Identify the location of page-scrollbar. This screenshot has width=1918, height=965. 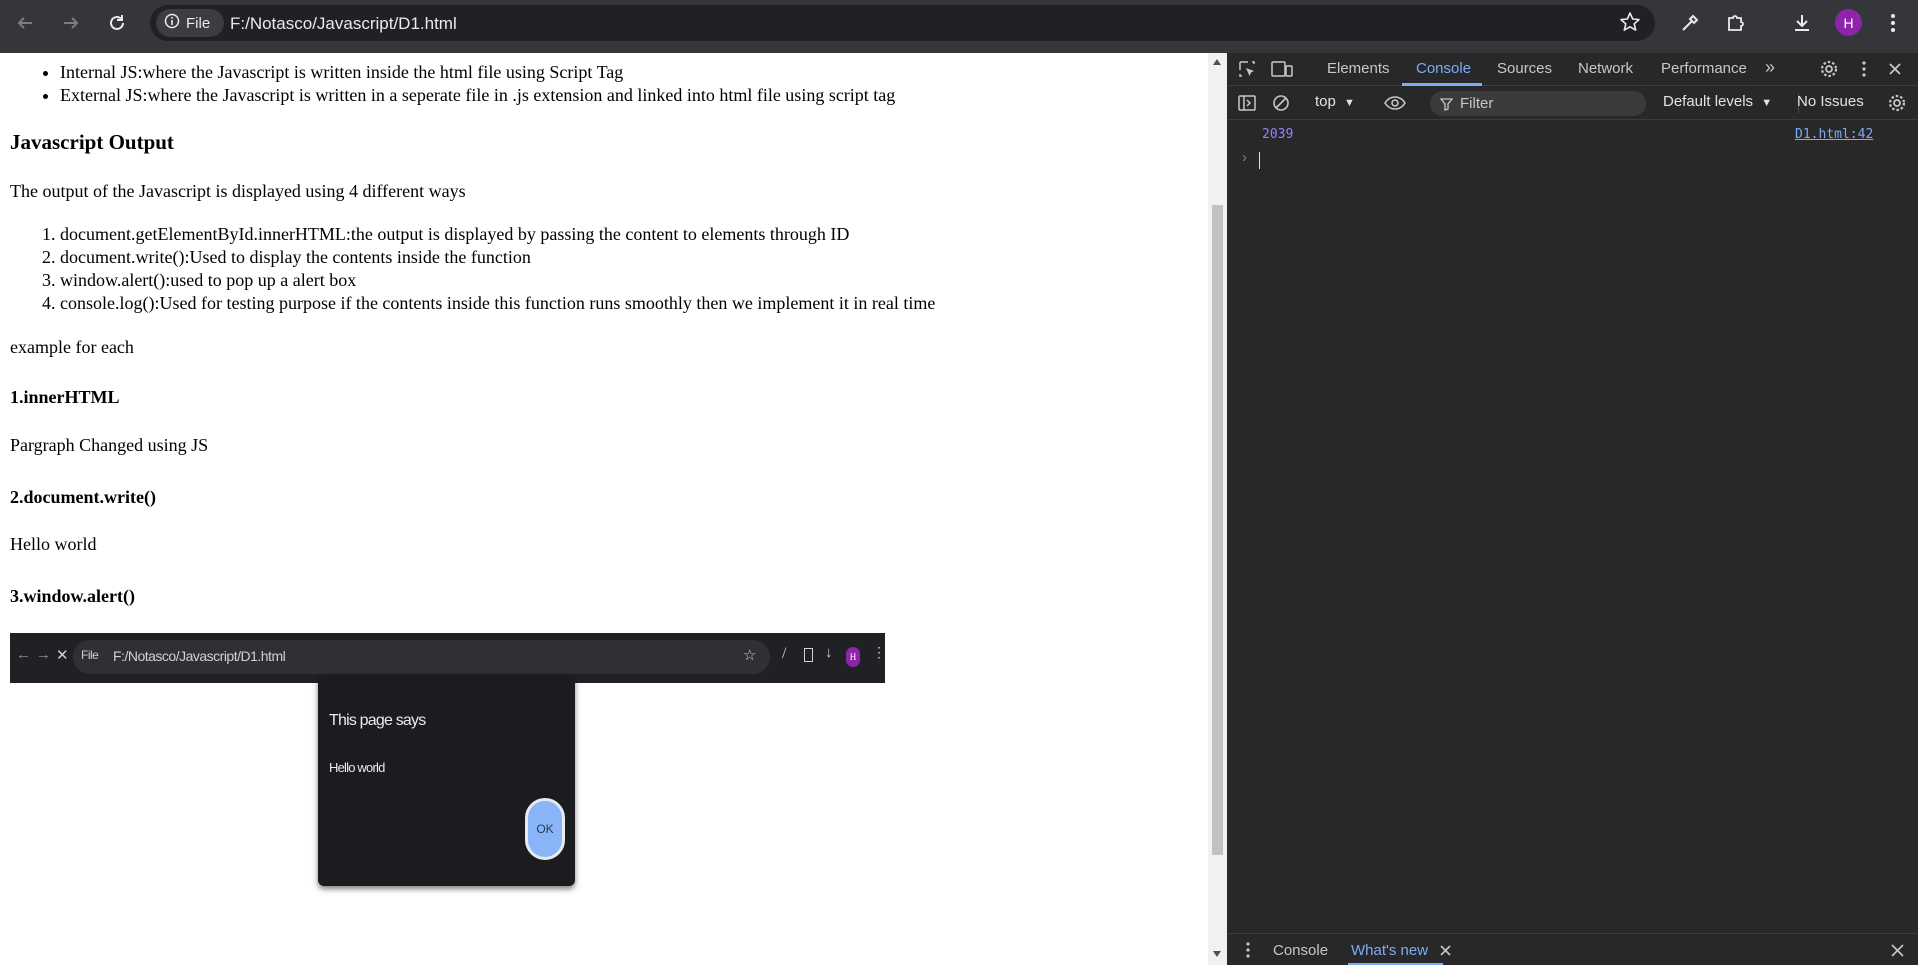
(1217, 509).